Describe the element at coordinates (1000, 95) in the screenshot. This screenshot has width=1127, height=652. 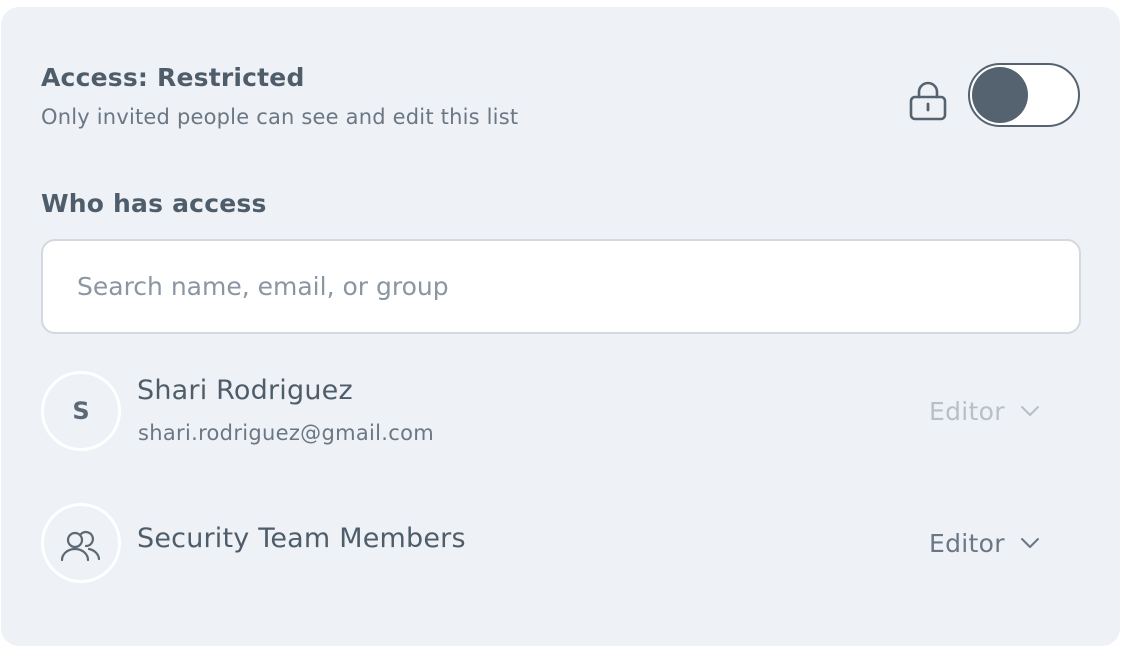
I see `toggle-knob` at that location.